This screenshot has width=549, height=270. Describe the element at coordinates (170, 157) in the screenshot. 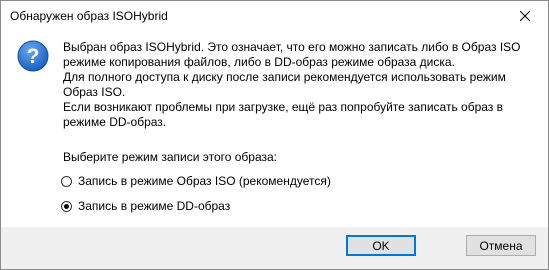

I see `mode-prompt: Выберите режим записи этого образа:` at that location.